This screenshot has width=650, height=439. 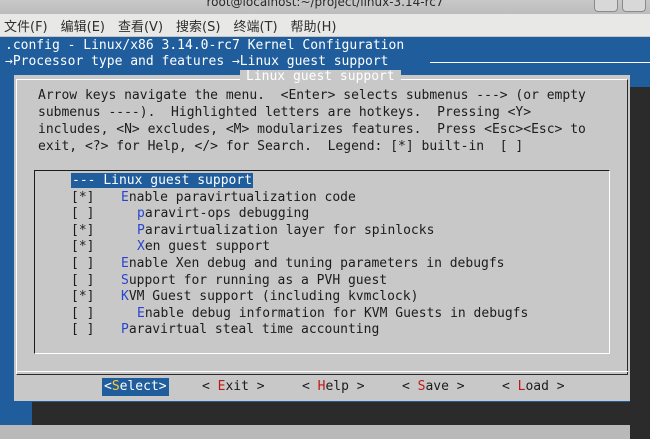 What do you see at coordinates (223, 213) in the screenshot?
I see `option-label: paravirt-ops debugging` at bounding box center [223, 213].